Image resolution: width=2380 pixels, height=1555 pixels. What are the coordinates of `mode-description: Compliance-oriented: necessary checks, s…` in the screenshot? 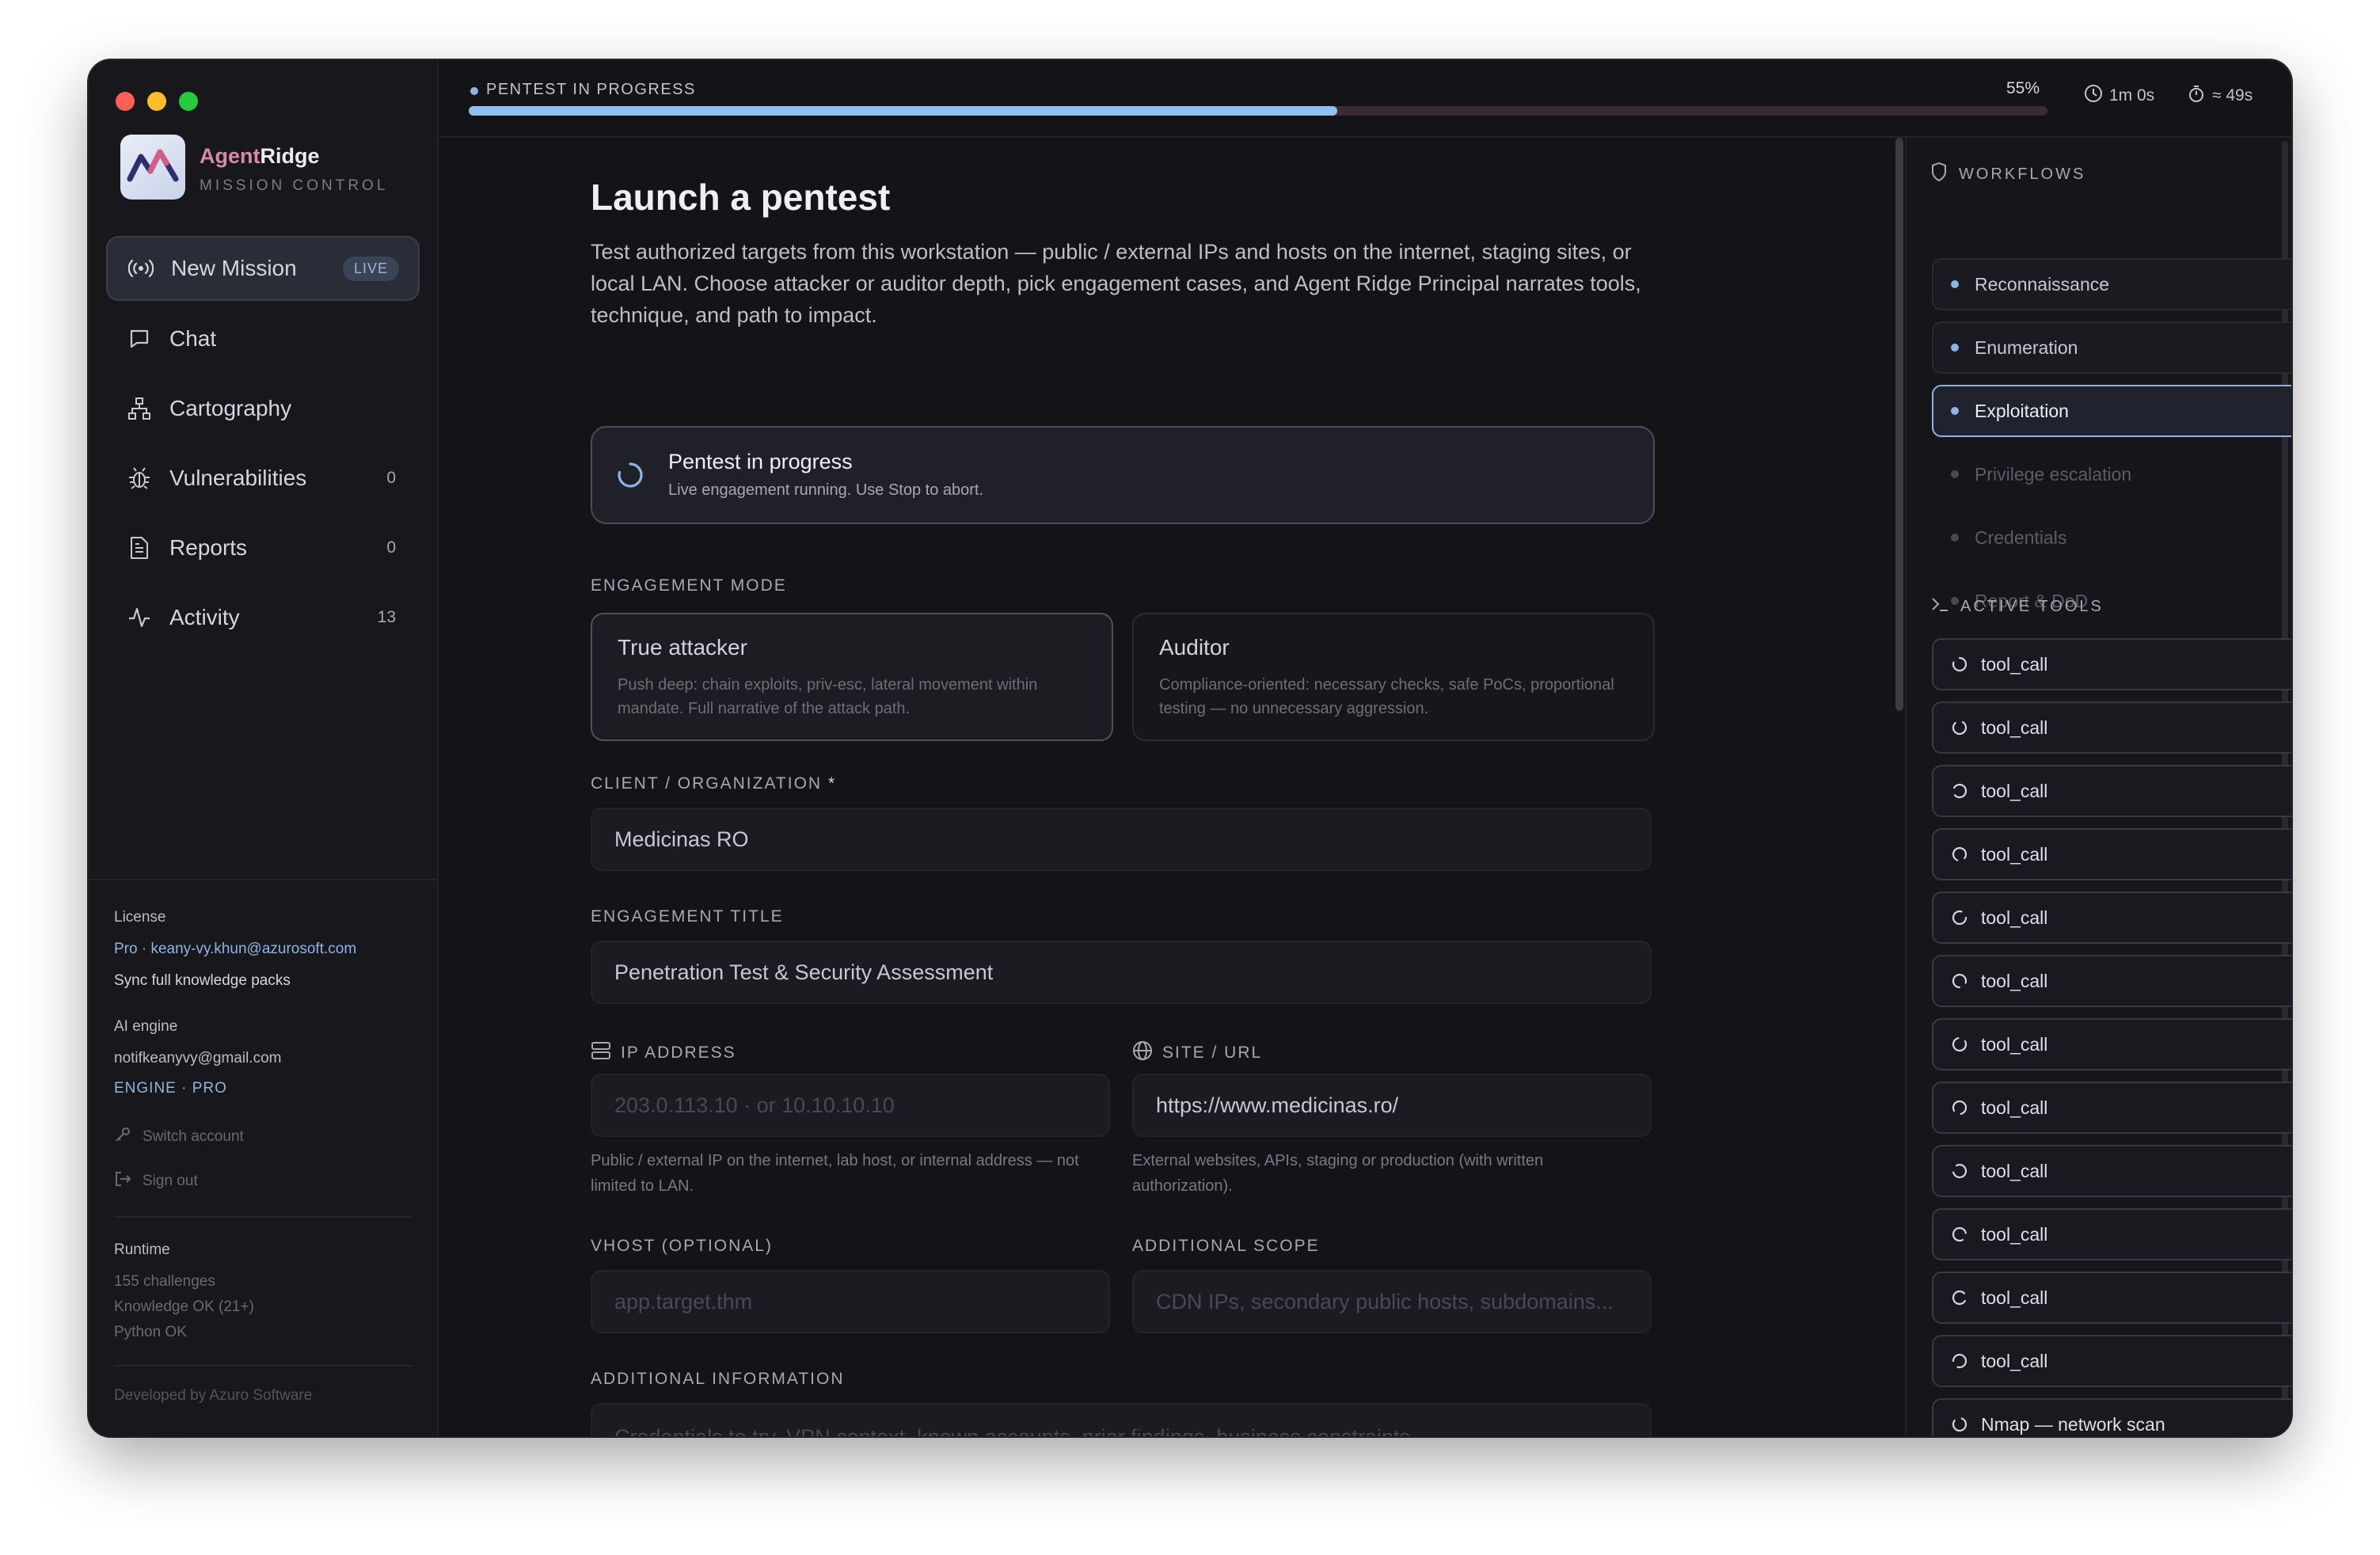 It's located at (1386, 697).